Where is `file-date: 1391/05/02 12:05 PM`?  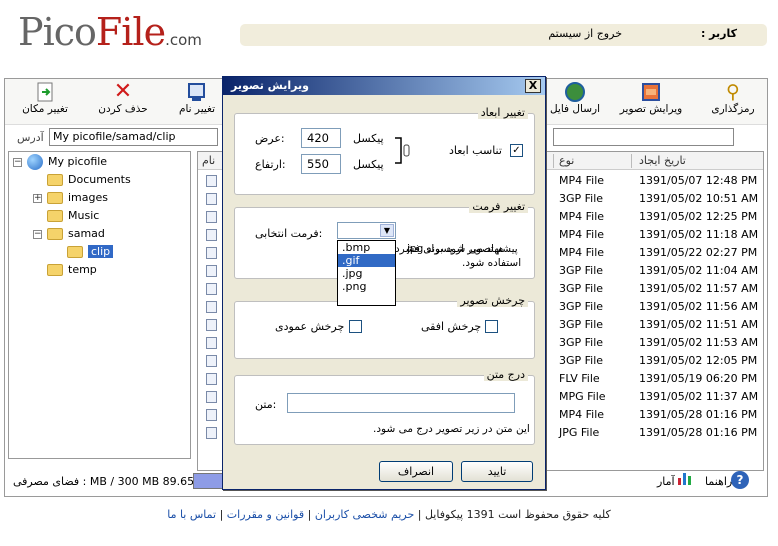
file-date: 1391/05/02 12:05 PM is located at coordinates (698, 360).